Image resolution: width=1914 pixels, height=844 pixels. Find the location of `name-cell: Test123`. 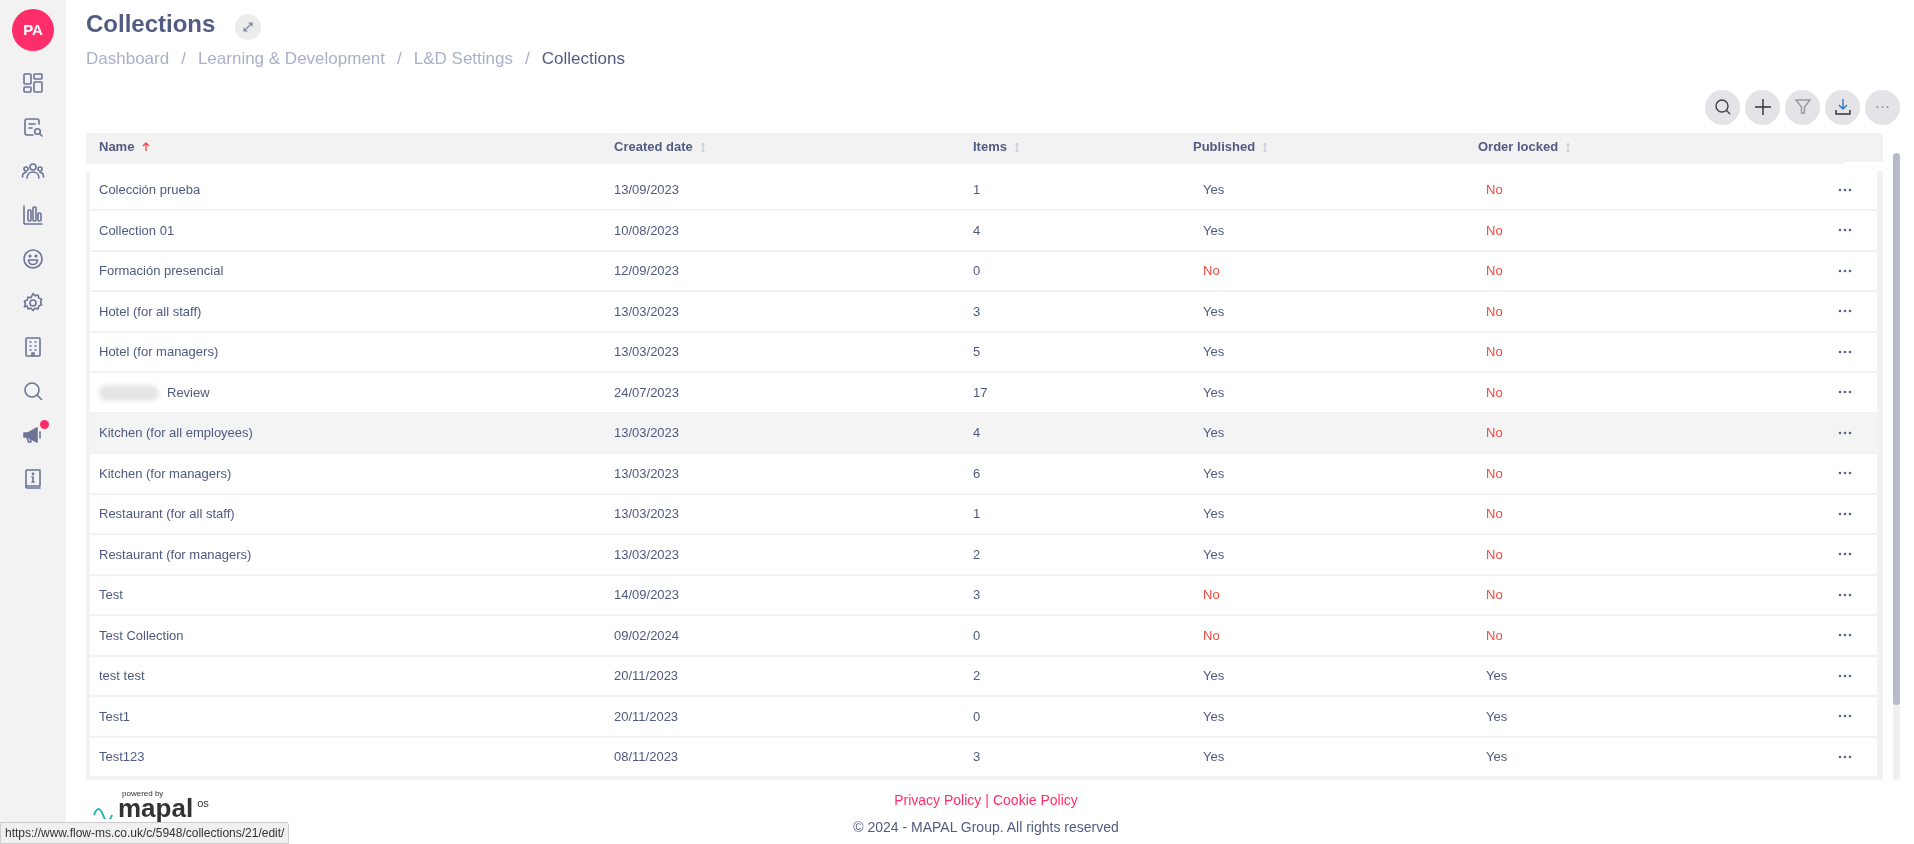

name-cell: Test123 is located at coordinates (122, 756).